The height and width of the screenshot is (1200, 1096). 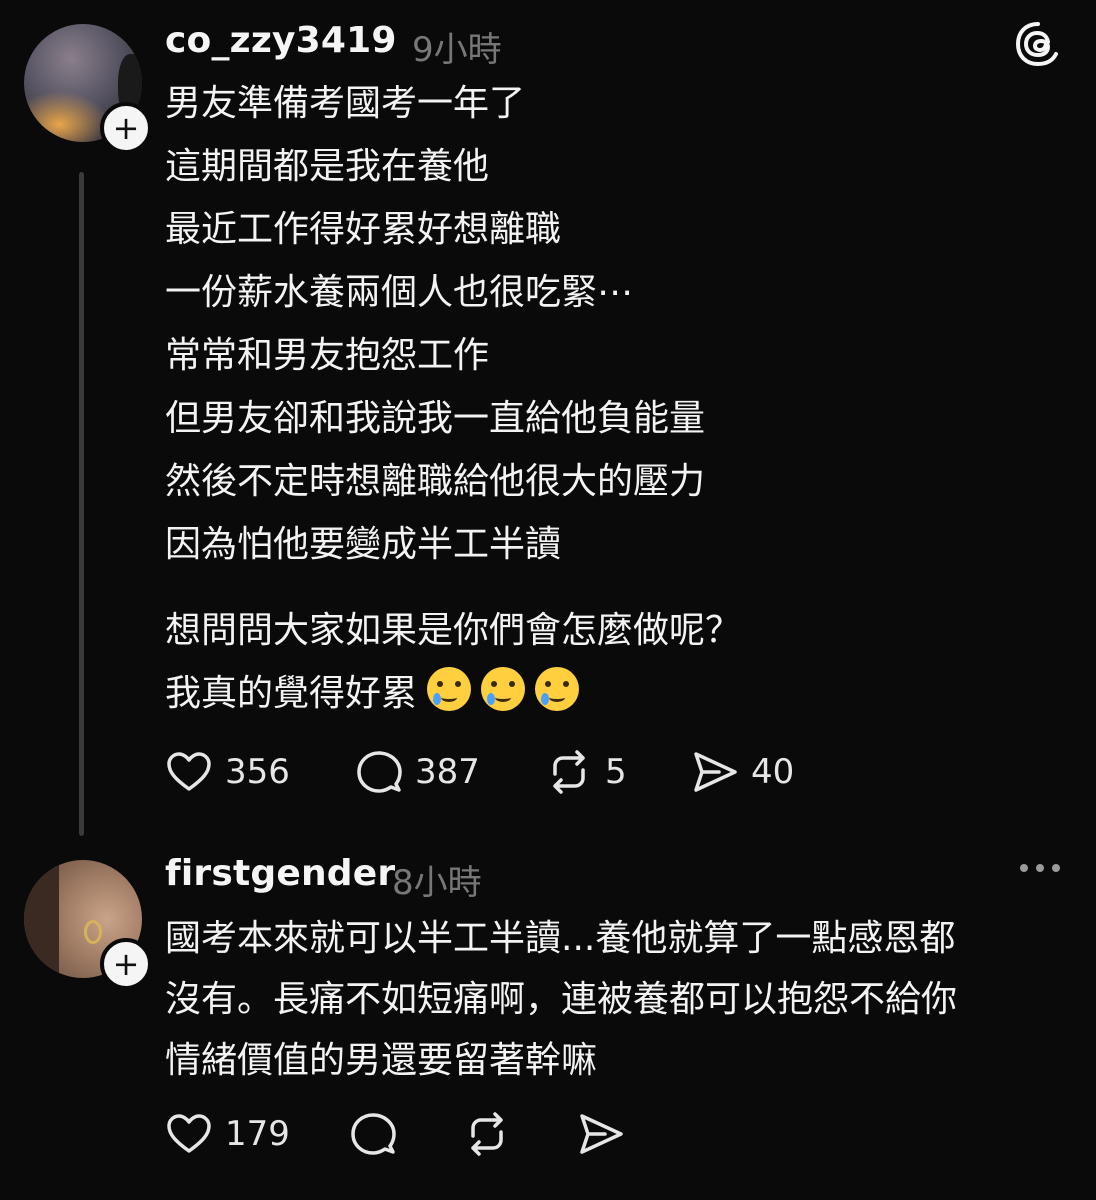 I want to click on share-button, so click(x=601, y=1134).